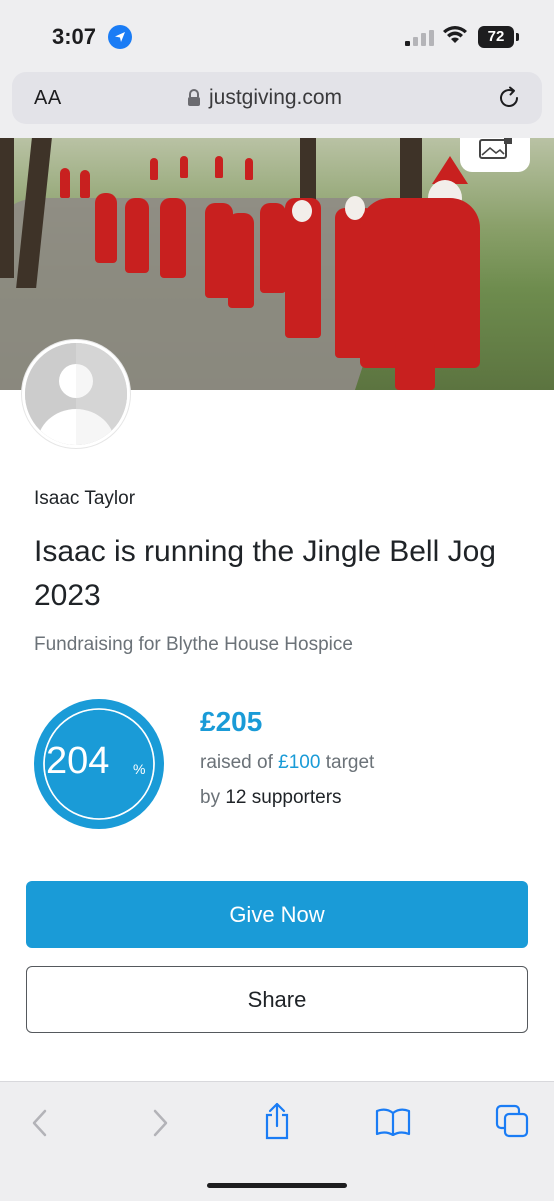 Image resolution: width=554 pixels, height=1201 pixels. What do you see at coordinates (210, 797) in the screenshot?
I see `by-label: by` at bounding box center [210, 797].